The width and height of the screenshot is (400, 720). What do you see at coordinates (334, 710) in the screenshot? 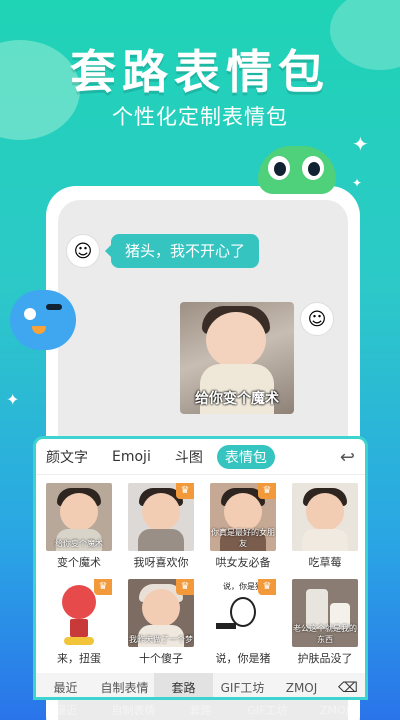
I see `reflection-tab: ZMOJ` at bounding box center [334, 710].